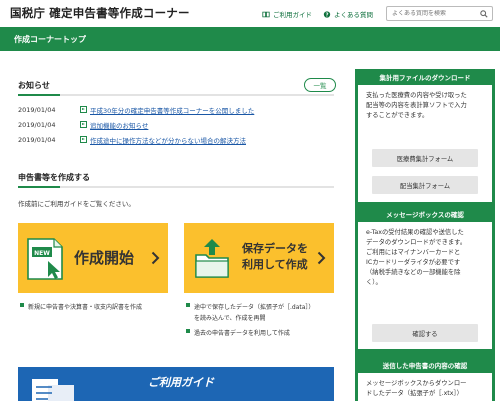 This screenshot has height=401, width=500. What do you see at coordinates (416, 95) in the screenshot?
I see `body-line: 支払った医療費の内容や受け取った` at bounding box center [416, 95].